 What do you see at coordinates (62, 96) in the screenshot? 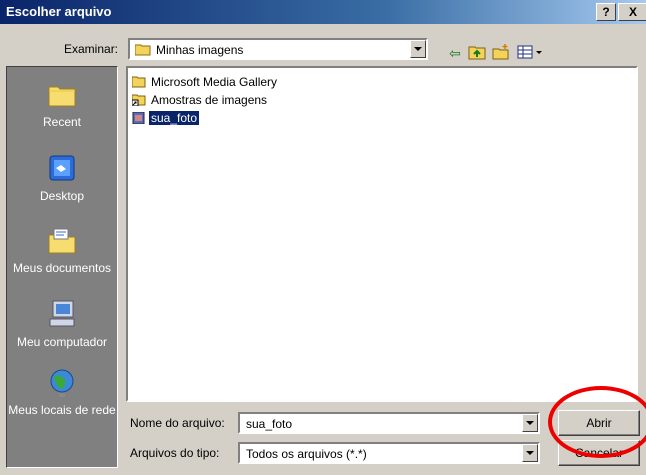
I see `recent-folder-icon` at bounding box center [62, 96].